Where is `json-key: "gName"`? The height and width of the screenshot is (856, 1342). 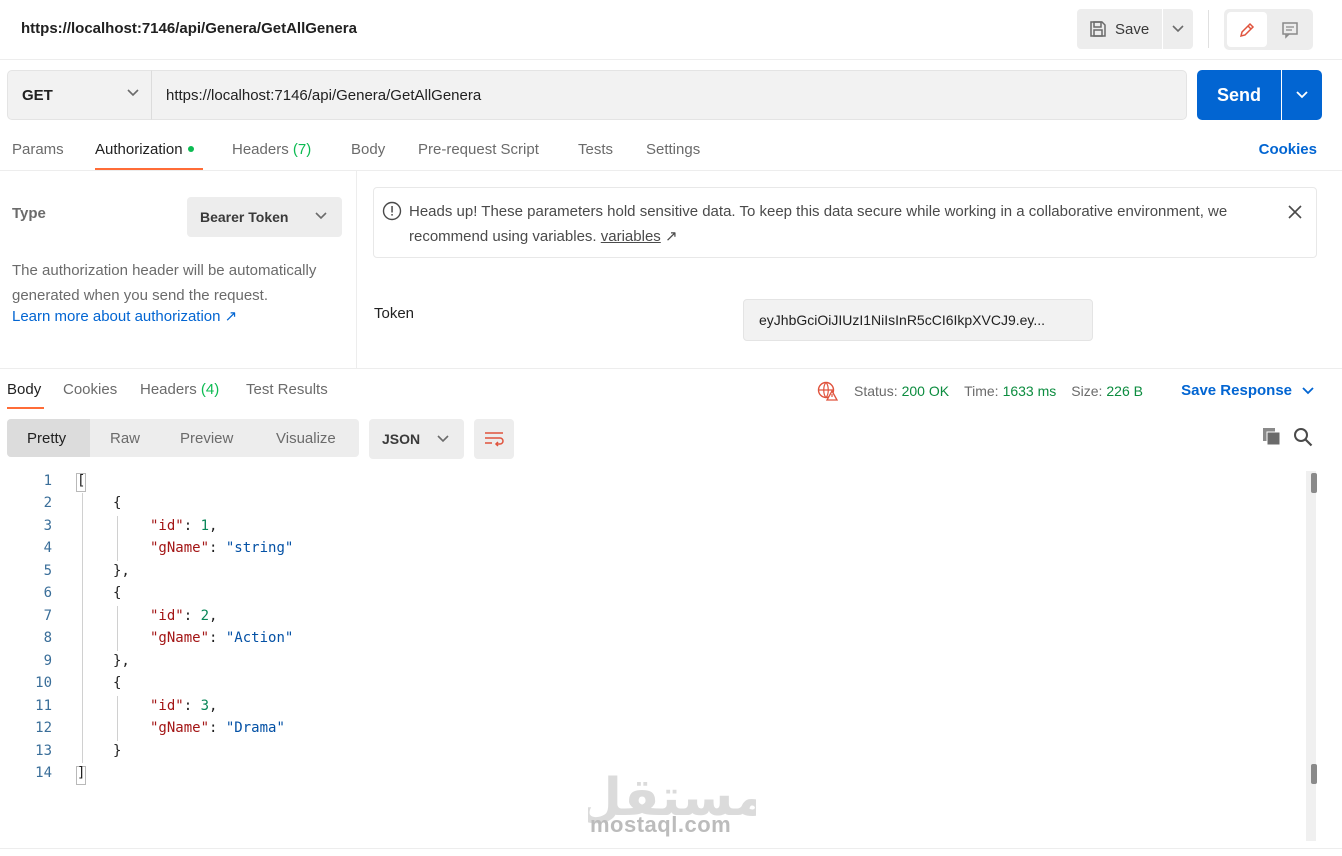 json-key: "gName" is located at coordinates (180, 638).